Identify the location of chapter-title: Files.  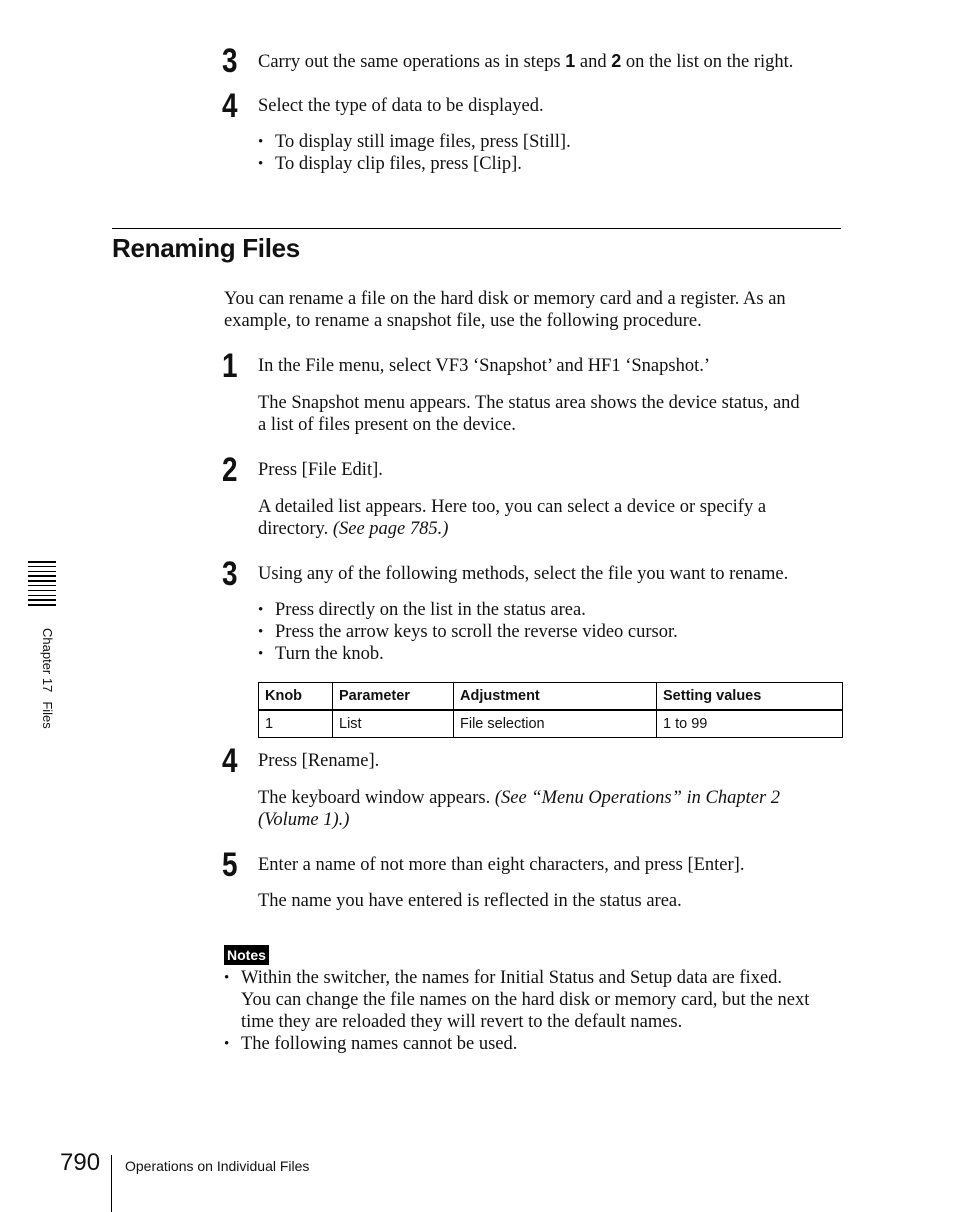
(47, 715).